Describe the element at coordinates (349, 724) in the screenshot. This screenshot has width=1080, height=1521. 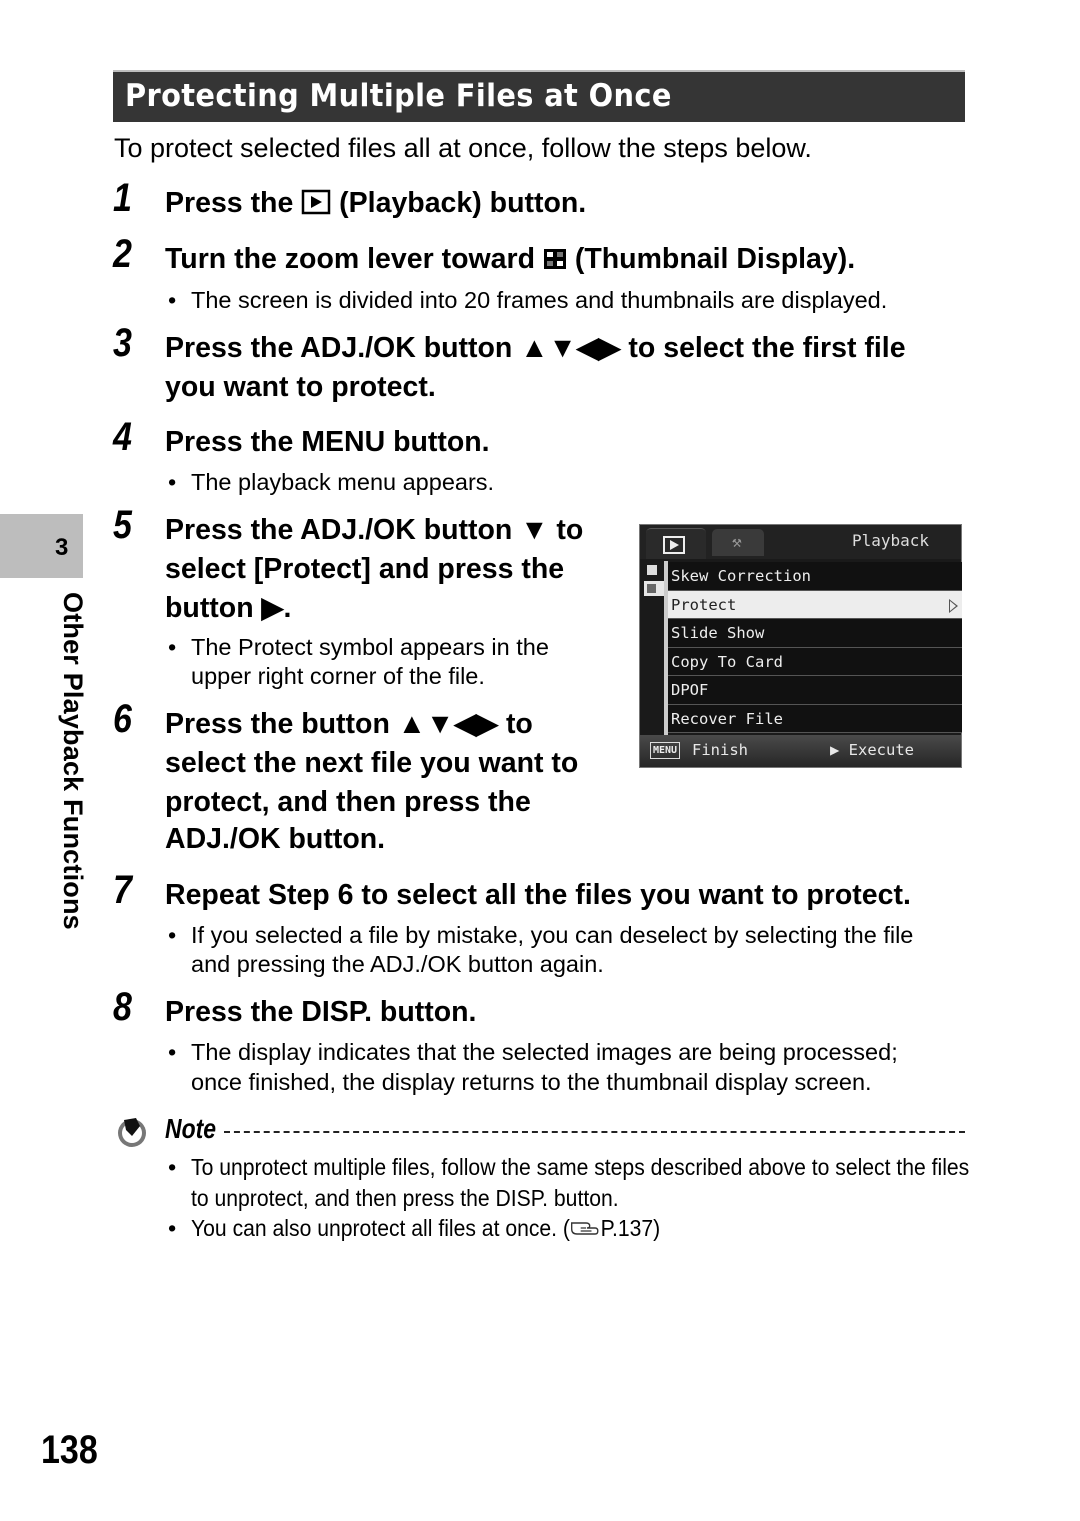
I see `step-6-line-1: Press the button ▲▼◀▶ to` at that location.